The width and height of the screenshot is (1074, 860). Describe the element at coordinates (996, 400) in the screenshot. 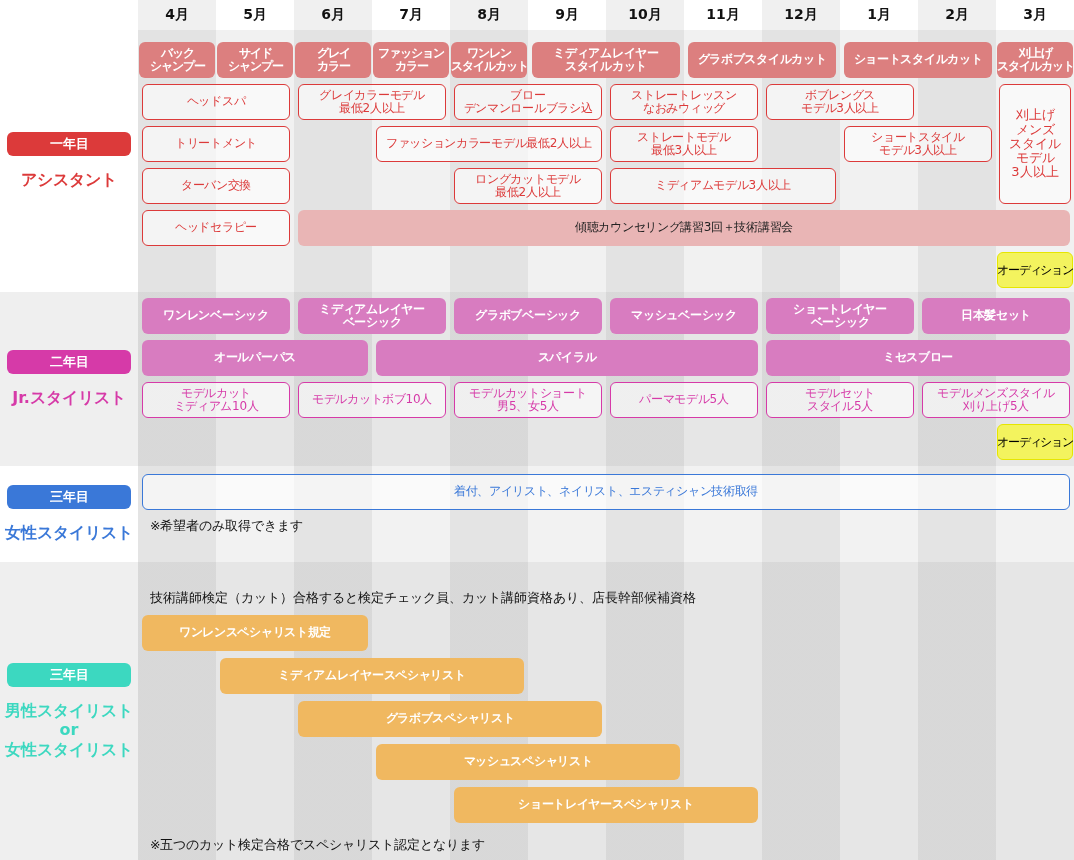

I see `task-bar: モデルメンズスタイル 刈り上げ5人` at that location.